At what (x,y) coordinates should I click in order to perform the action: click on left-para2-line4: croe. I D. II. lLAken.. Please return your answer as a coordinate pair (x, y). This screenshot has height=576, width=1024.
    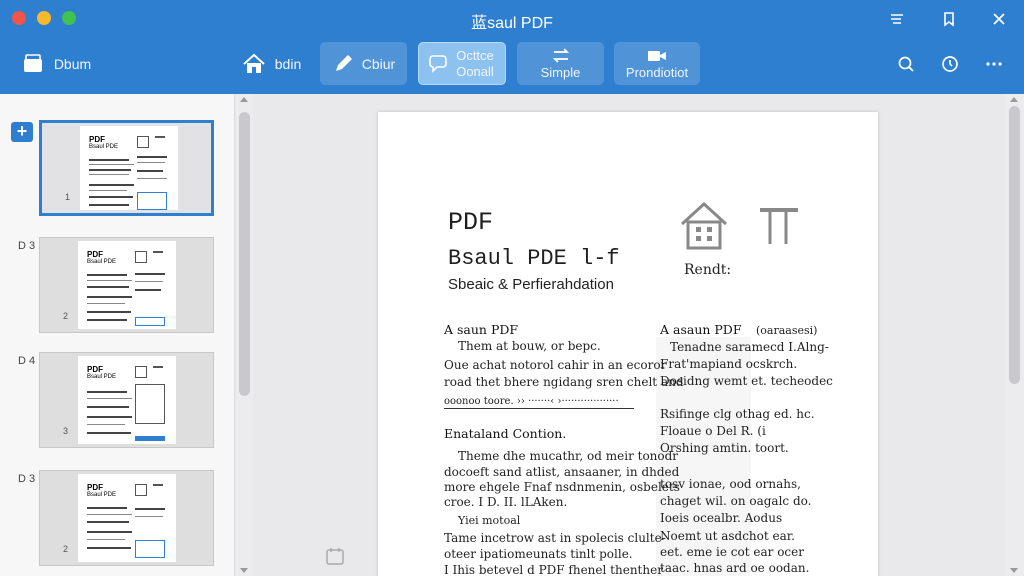
    Looking at the image, I should click on (506, 502).